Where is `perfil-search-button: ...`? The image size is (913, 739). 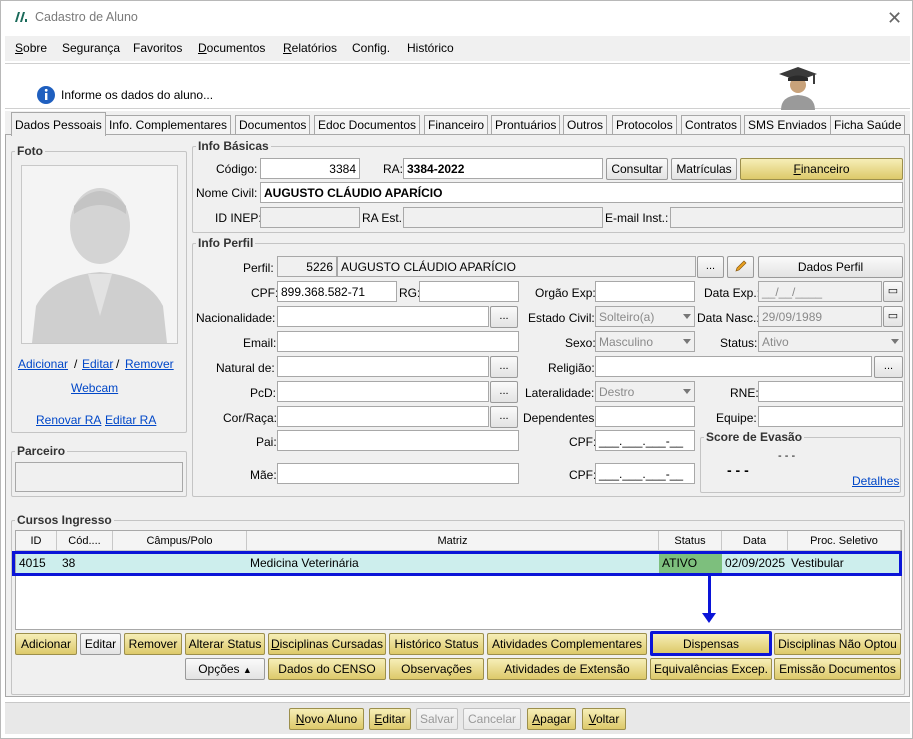
perfil-search-button: ... is located at coordinates (710, 267).